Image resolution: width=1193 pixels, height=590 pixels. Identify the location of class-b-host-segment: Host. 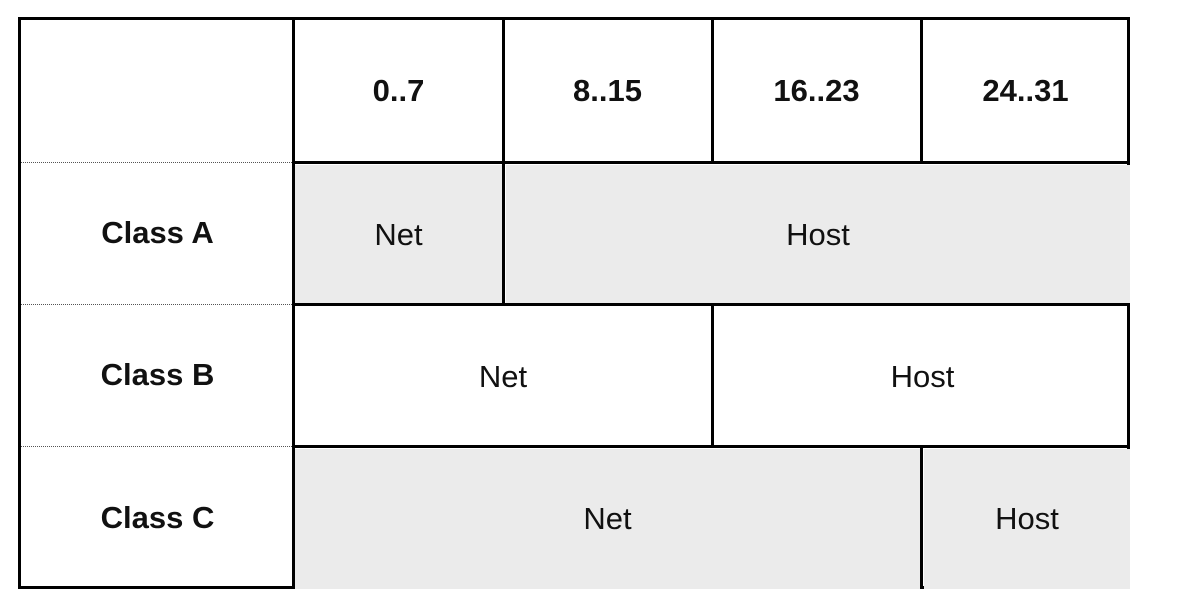
(922, 376).